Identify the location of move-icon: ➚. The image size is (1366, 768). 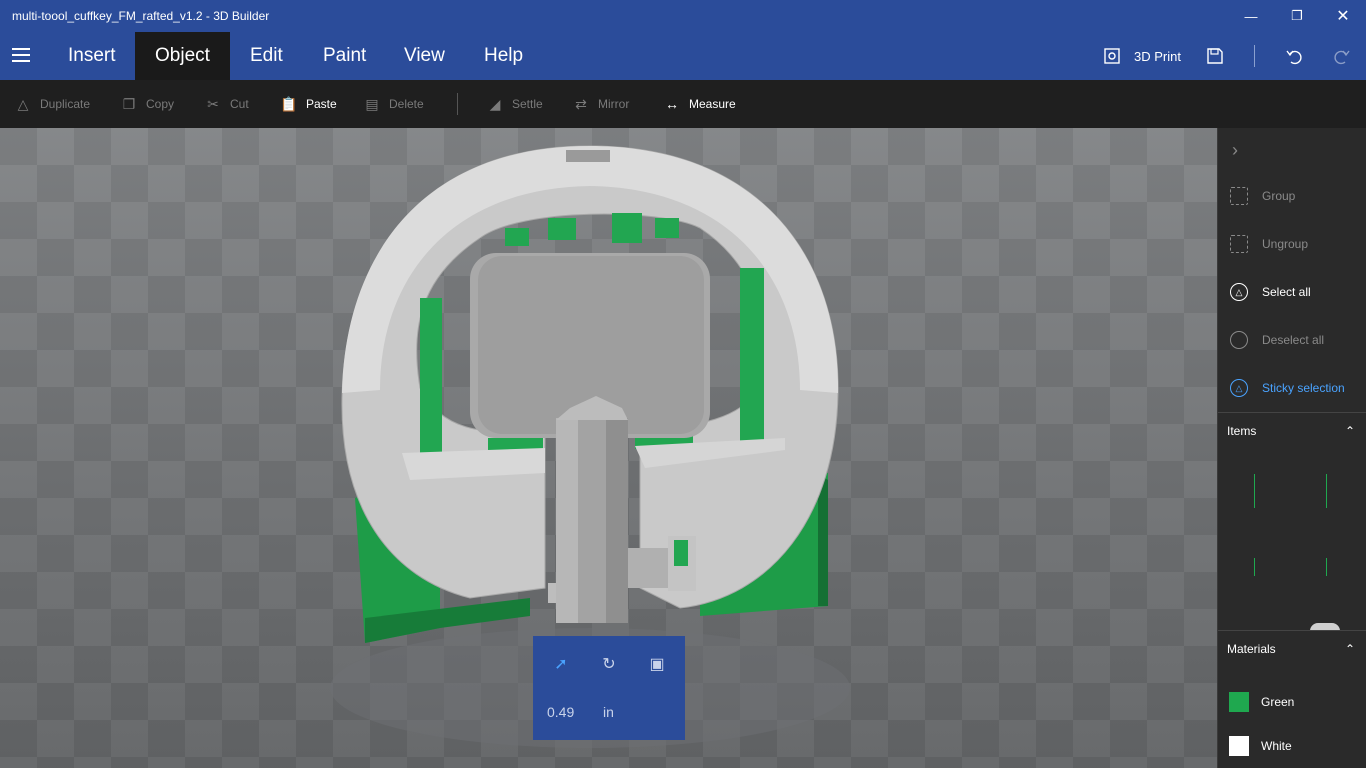
(561, 664).